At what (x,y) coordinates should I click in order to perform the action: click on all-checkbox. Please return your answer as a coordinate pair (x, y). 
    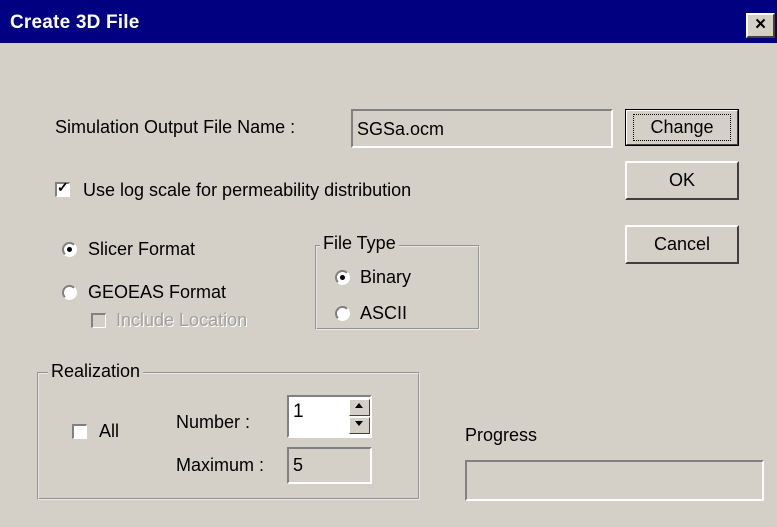
    Looking at the image, I should click on (79, 431).